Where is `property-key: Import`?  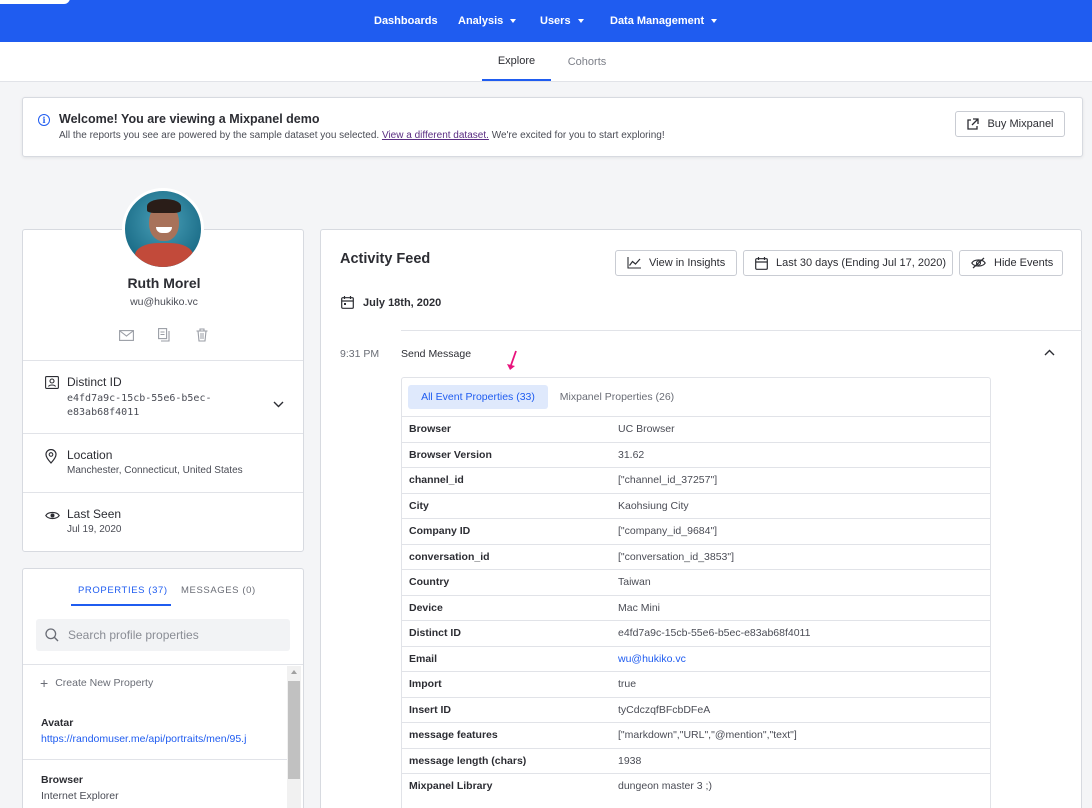
property-key: Import is located at coordinates (425, 684).